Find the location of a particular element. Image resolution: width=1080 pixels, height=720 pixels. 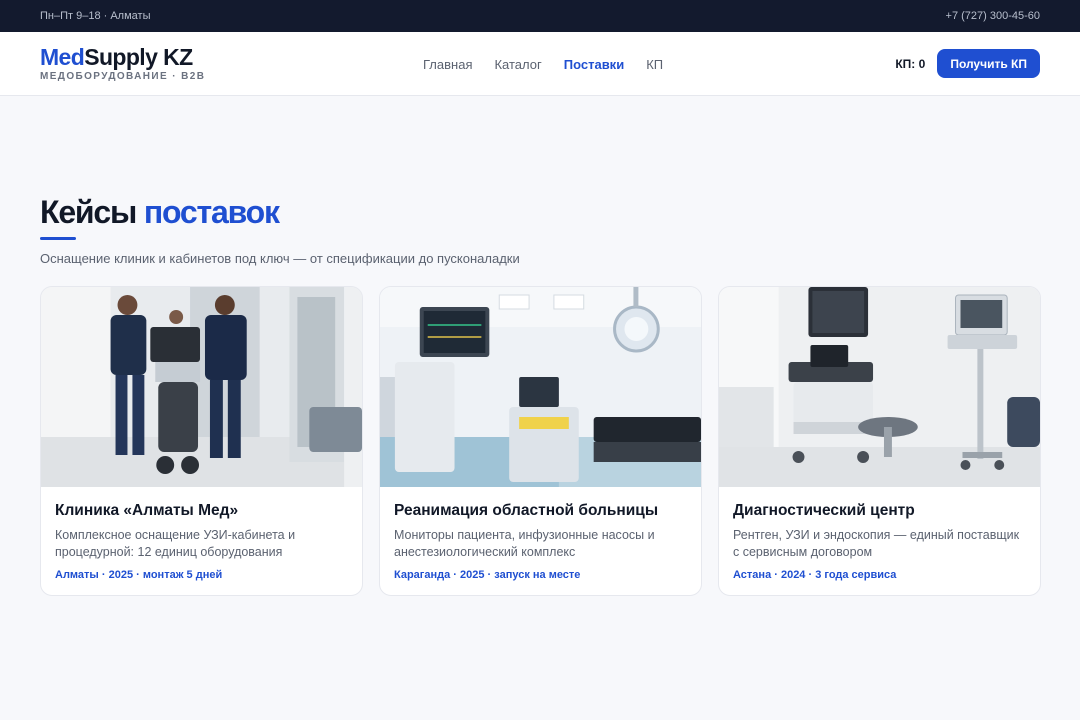

logo-wordmark: MedSupply KZ is located at coordinates (116, 57).